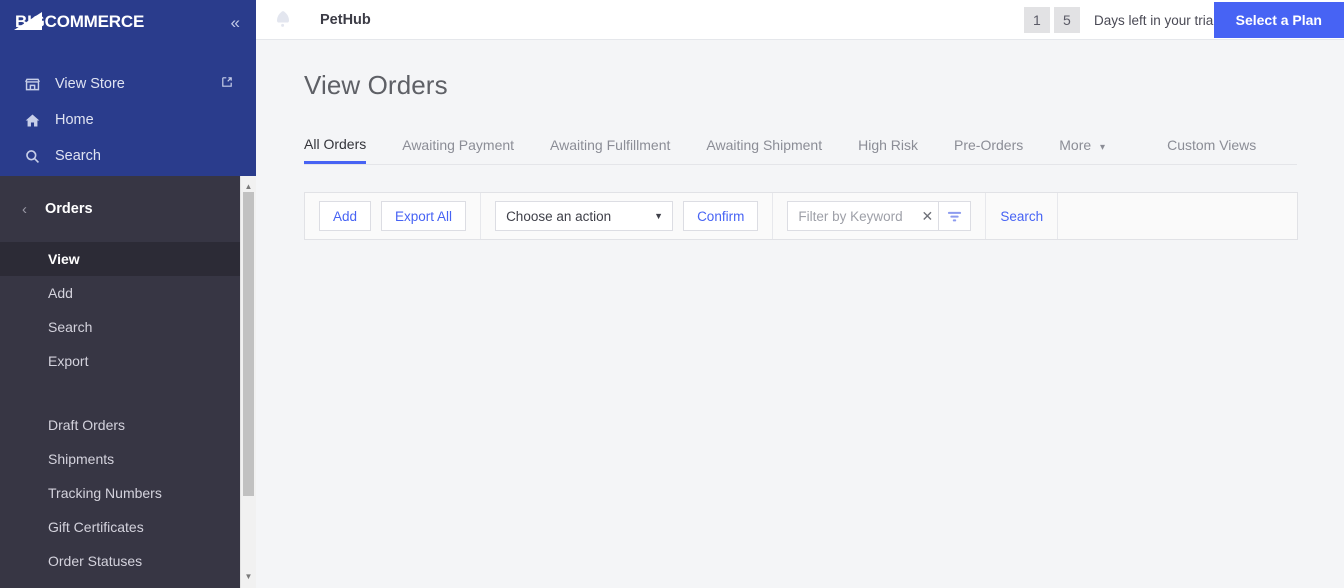 Image resolution: width=1344 pixels, height=588 pixels. Describe the element at coordinates (764, 145) in the screenshot. I see `tab-label: Awaiting Shipment` at that location.